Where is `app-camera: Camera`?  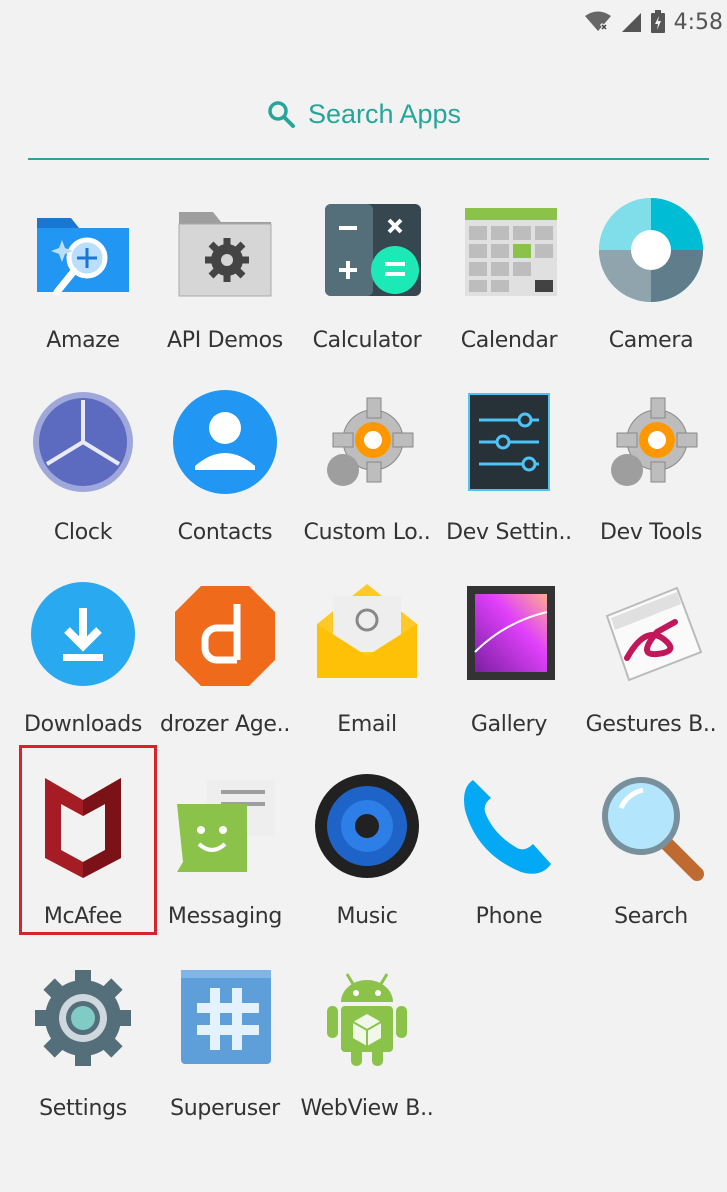 app-camera: Camera is located at coordinates (651, 286).